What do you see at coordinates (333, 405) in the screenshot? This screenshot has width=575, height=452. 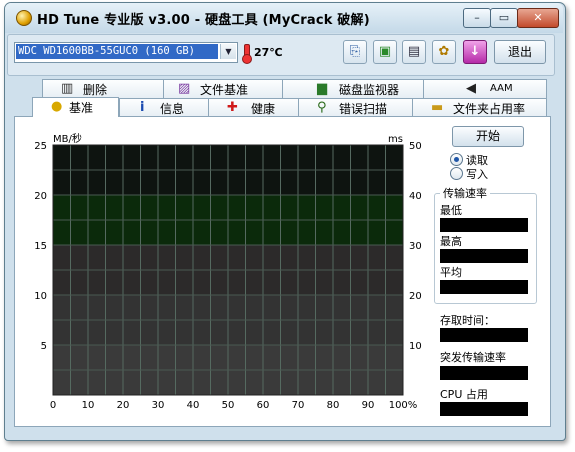 I see `x-tick-label: 80` at bounding box center [333, 405].